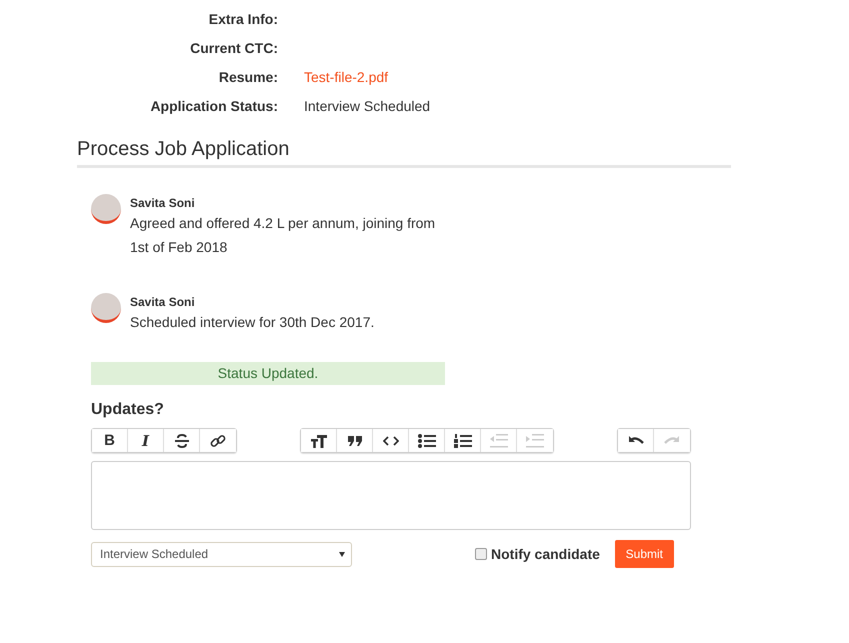 Image resolution: width=849 pixels, height=643 pixels. Describe the element at coordinates (110, 440) in the screenshot. I see `bold-button: B` at that location.